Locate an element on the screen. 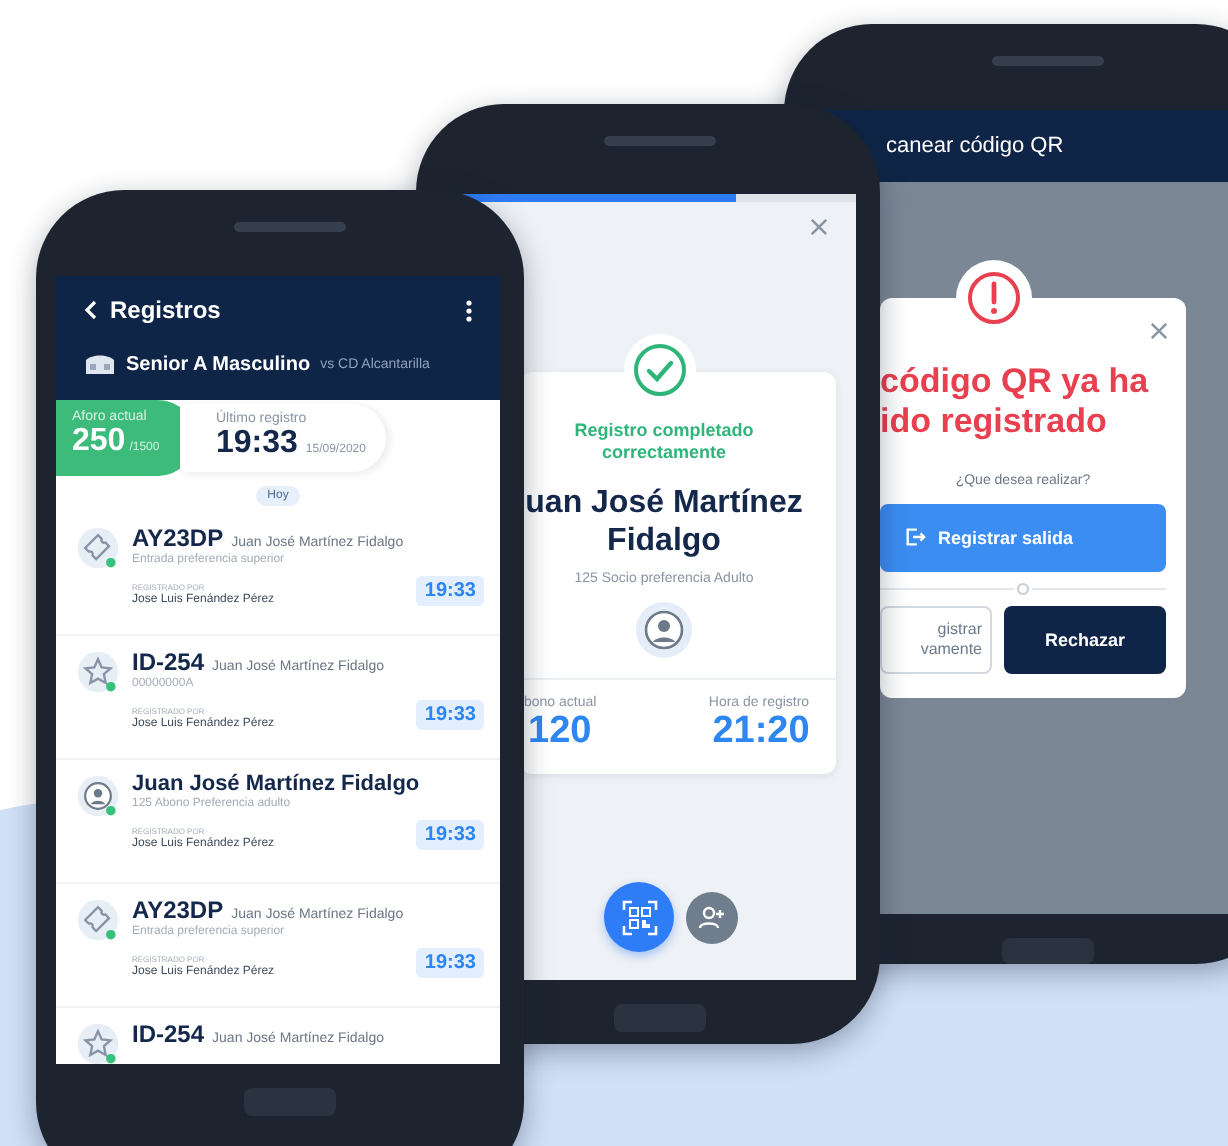 The width and height of the screenshot is (1228, 1146). last-entry-time: 19:33 is located at coordinates (257, 443).